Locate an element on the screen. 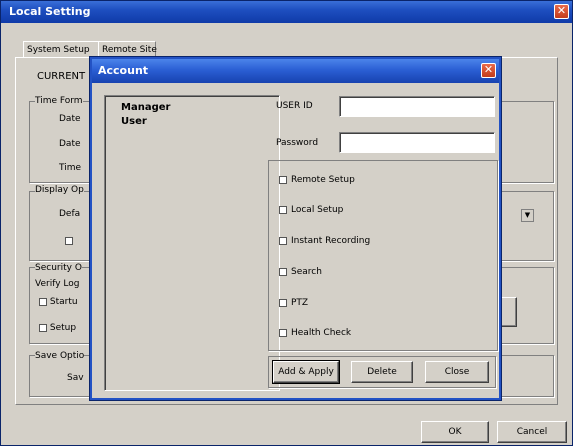  tab-system-setup: System Setup is located at coordinates (62, 49).